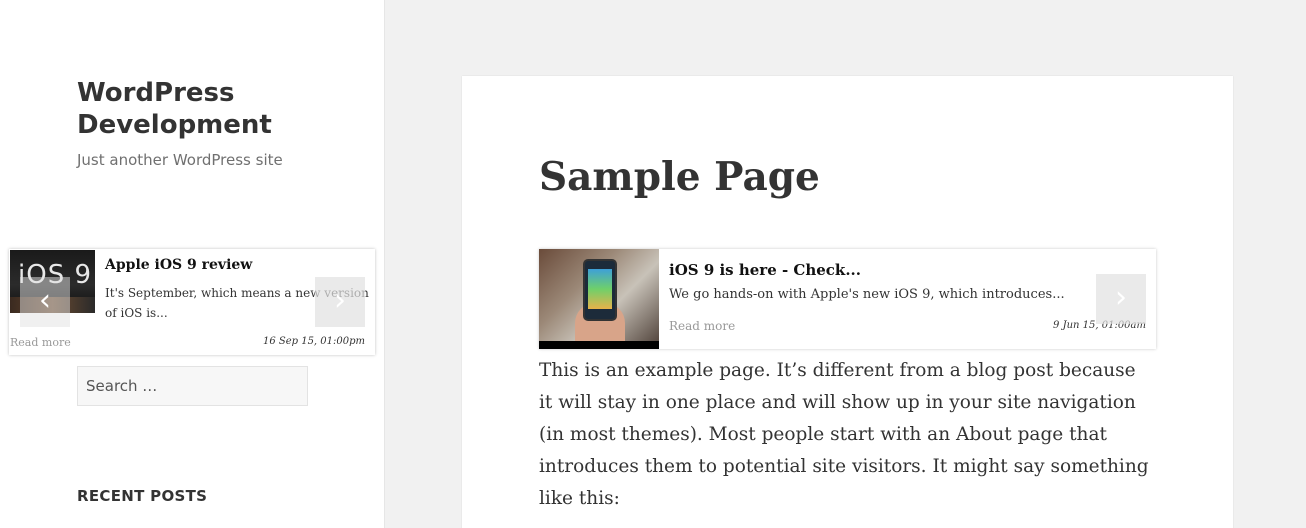 The width and height of the screenshot is (1306, 528). Describe the element at coordinates (142, 496) in the screenshot. I see `recent-posts-heading: RECENT POSTS` at that location.